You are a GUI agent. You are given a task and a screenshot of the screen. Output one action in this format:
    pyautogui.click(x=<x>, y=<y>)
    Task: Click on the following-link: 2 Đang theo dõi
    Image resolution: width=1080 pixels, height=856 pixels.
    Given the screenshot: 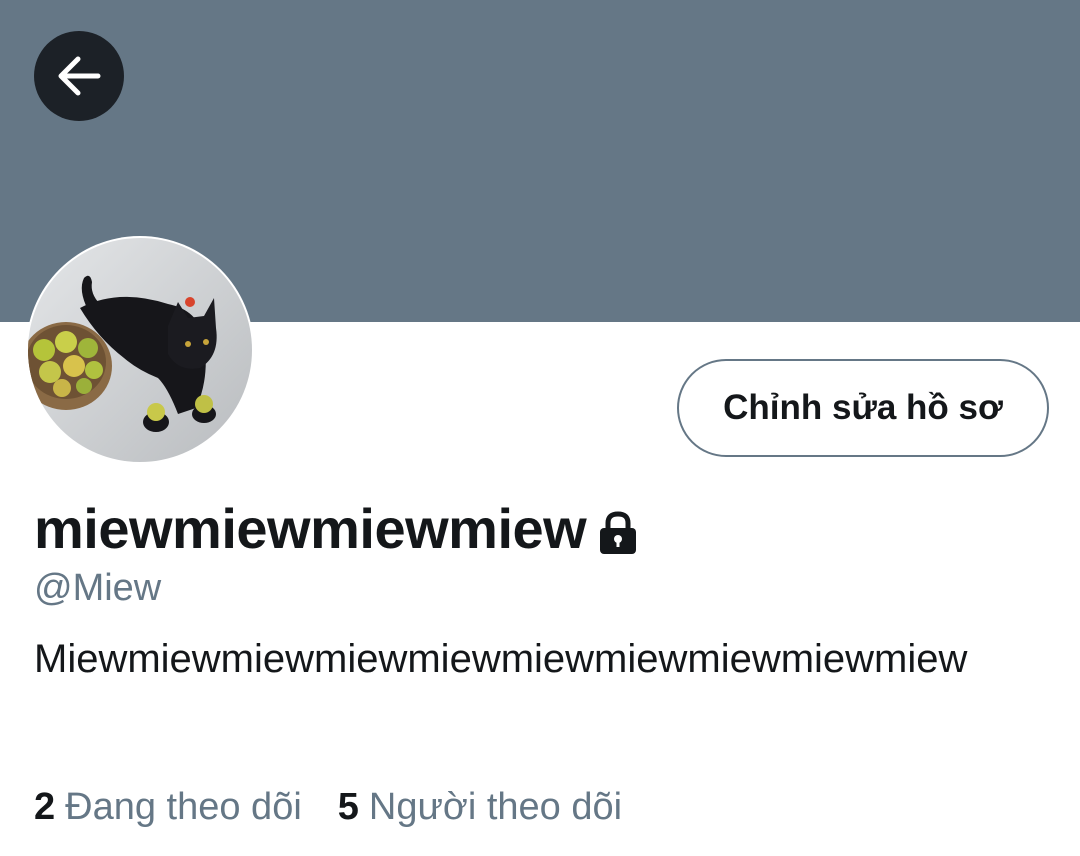 What is the action you would take?
    pyautogui.click(x=168, y=807)
    